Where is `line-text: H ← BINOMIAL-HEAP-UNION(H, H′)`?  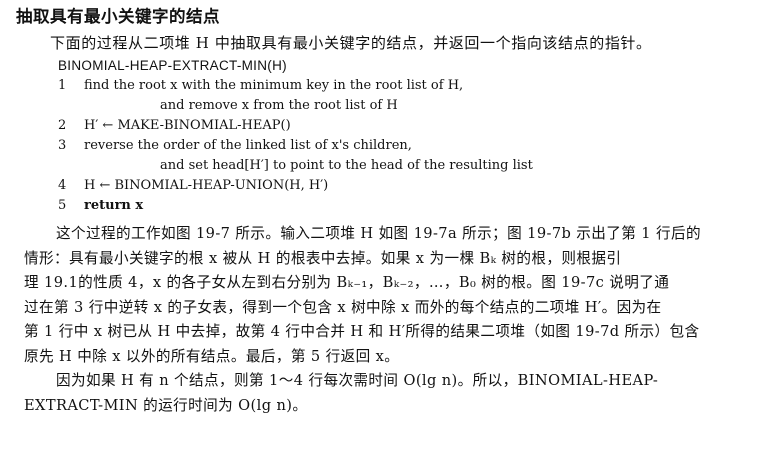 line-text: H ← BINOMIAL-HEAP-UNION(H, H′) is located at coordinates (206, 185).